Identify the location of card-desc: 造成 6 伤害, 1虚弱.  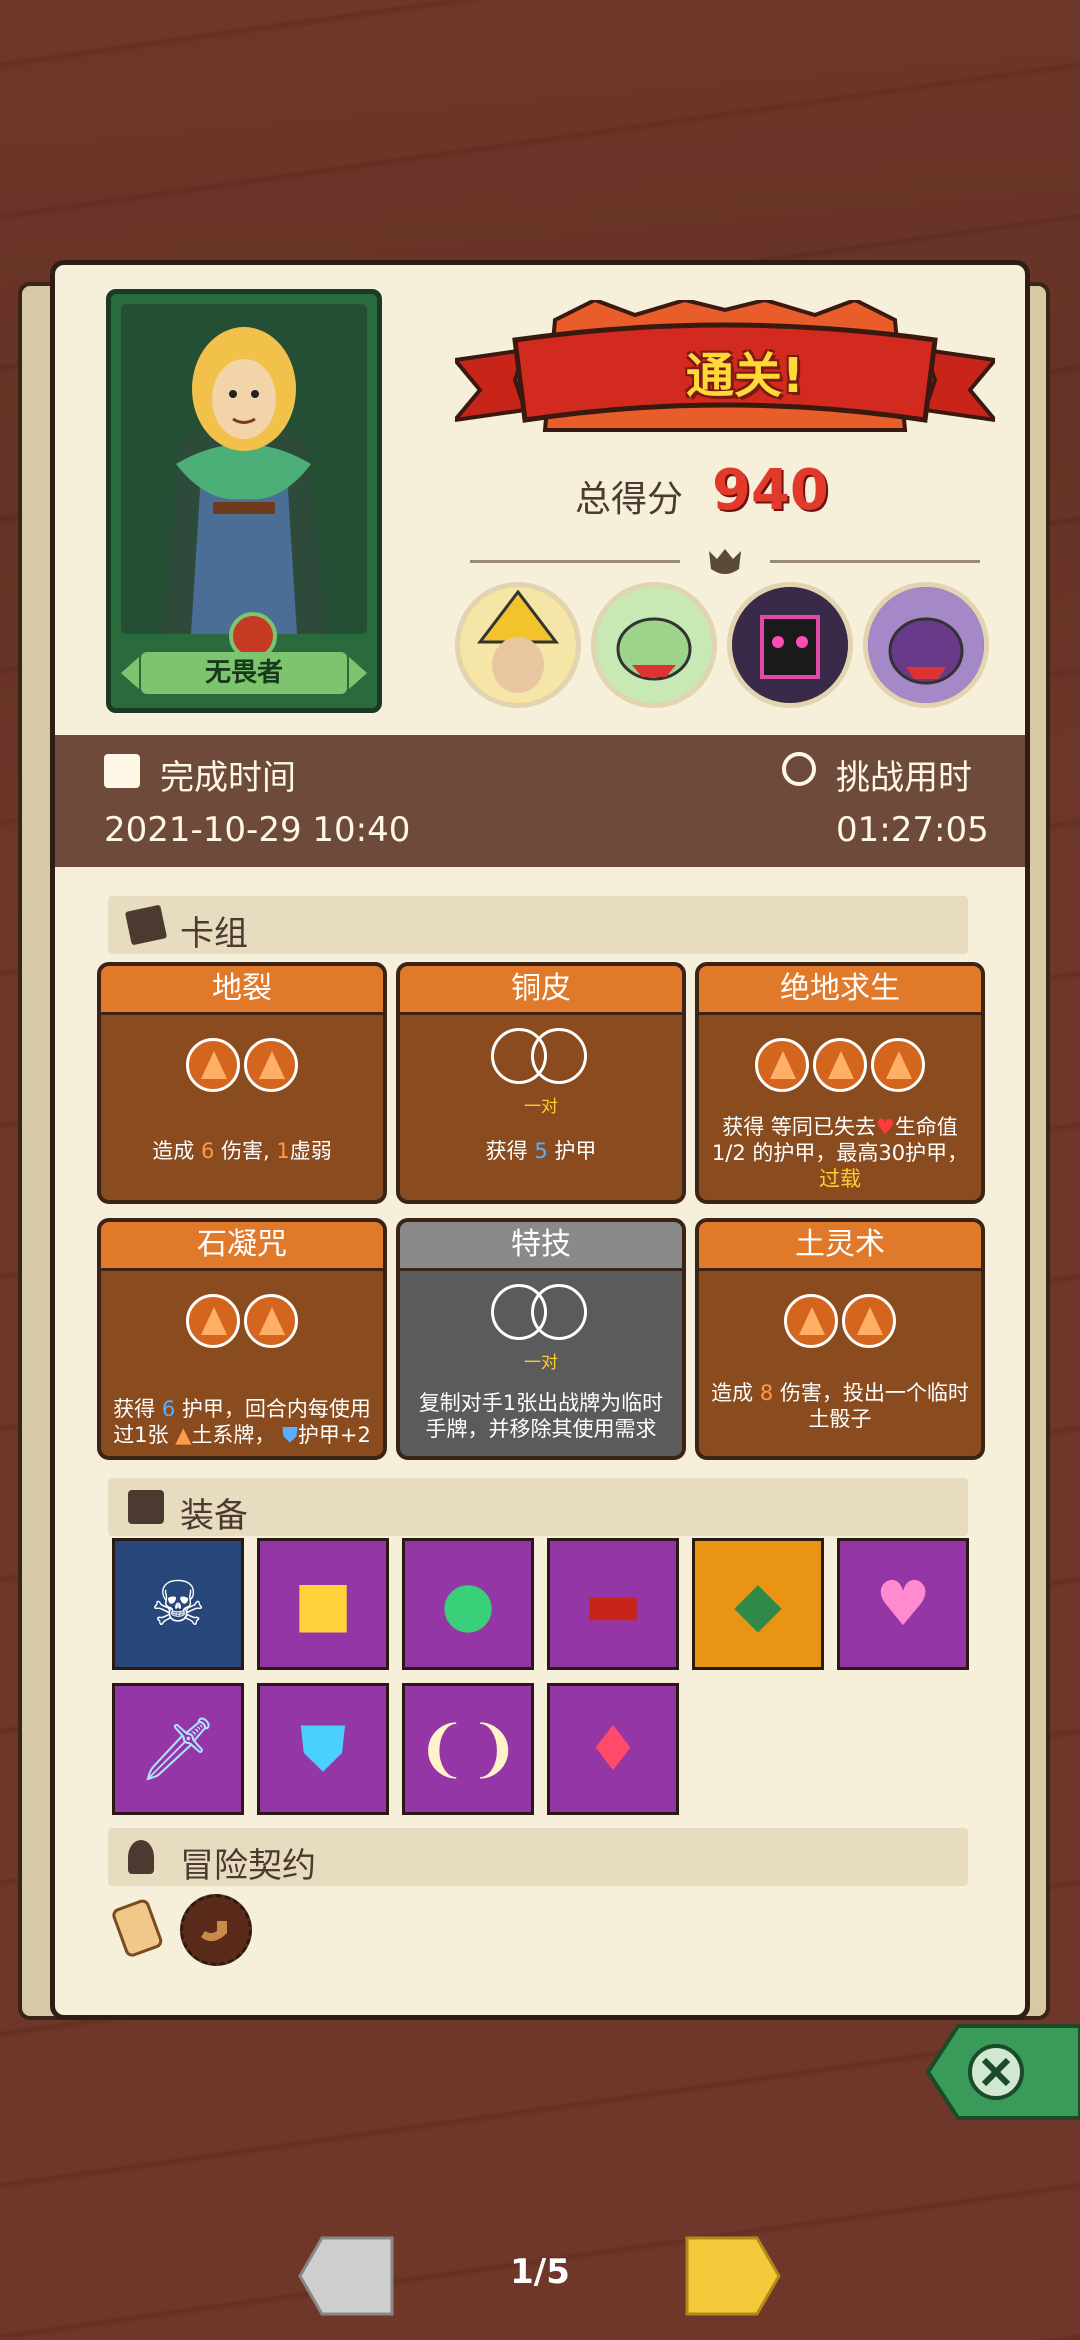
(242, 1151).